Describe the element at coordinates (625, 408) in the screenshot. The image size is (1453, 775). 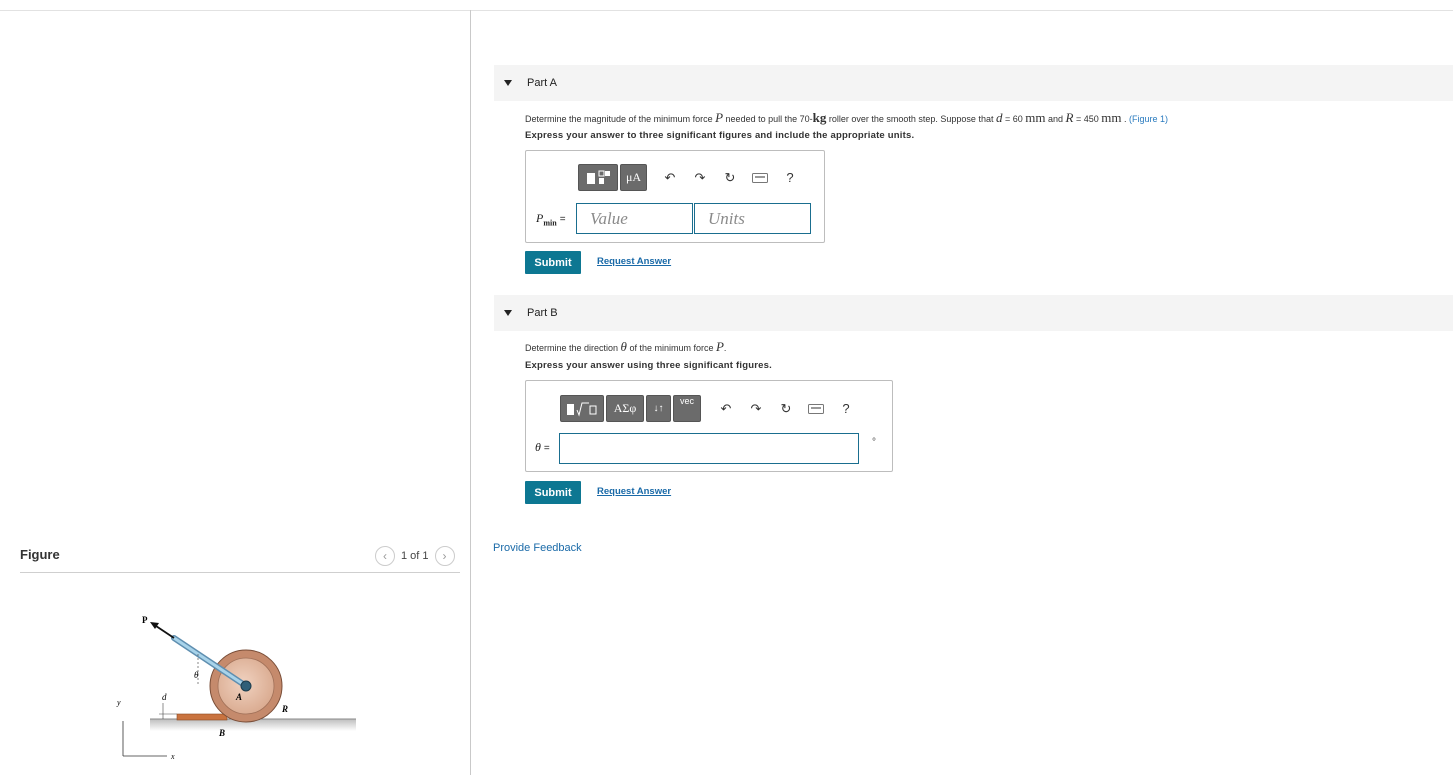
I see `greek-symbols-button: ΑΣφ` at that location.